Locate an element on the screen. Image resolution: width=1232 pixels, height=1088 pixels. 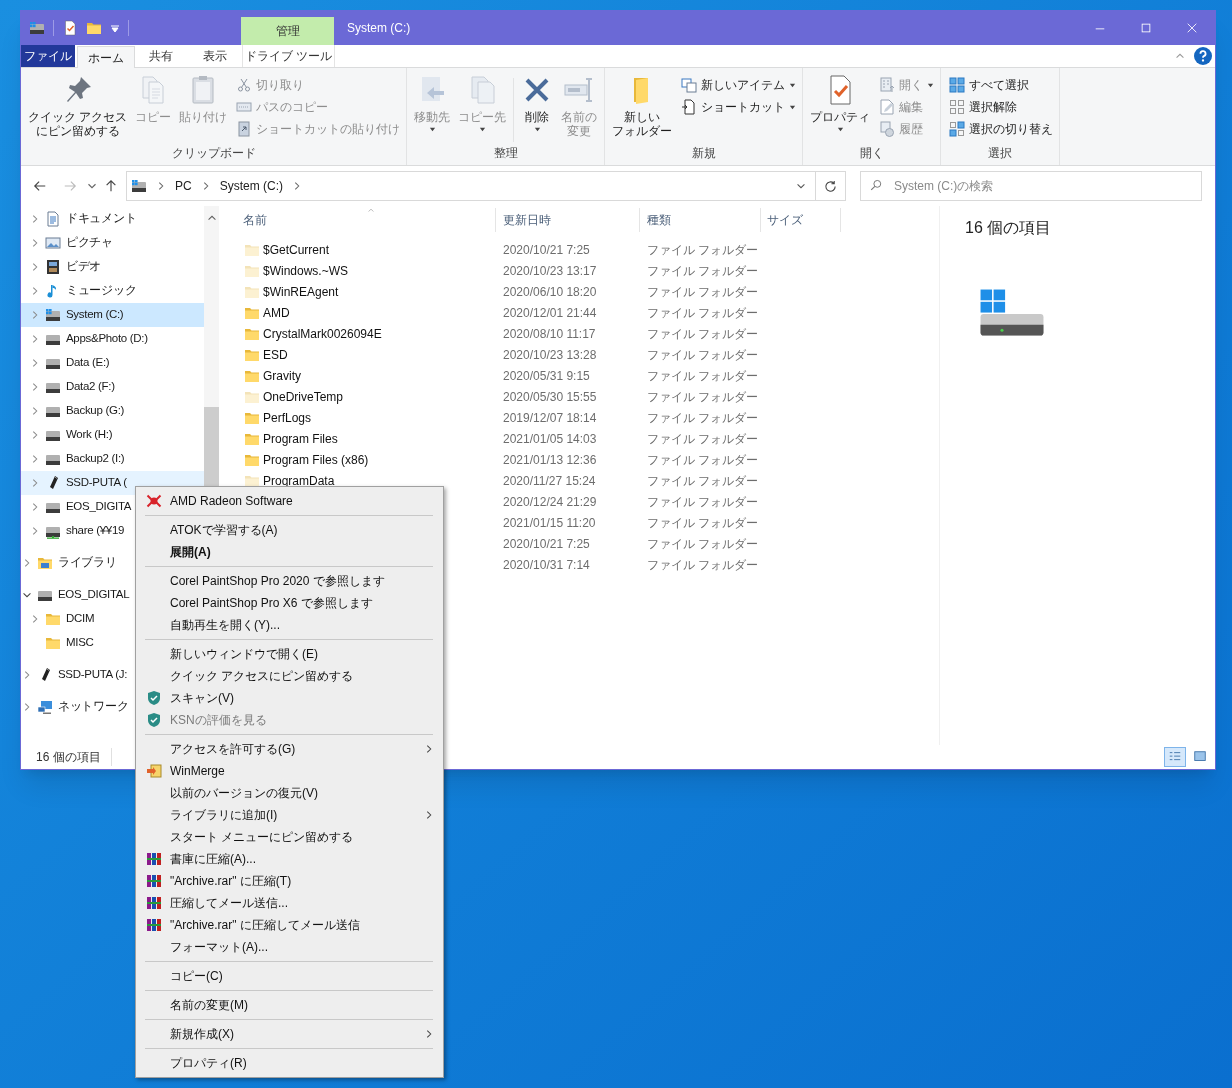
menu-item: ATOKで学習する(A) is located at coordinates (279, 530).